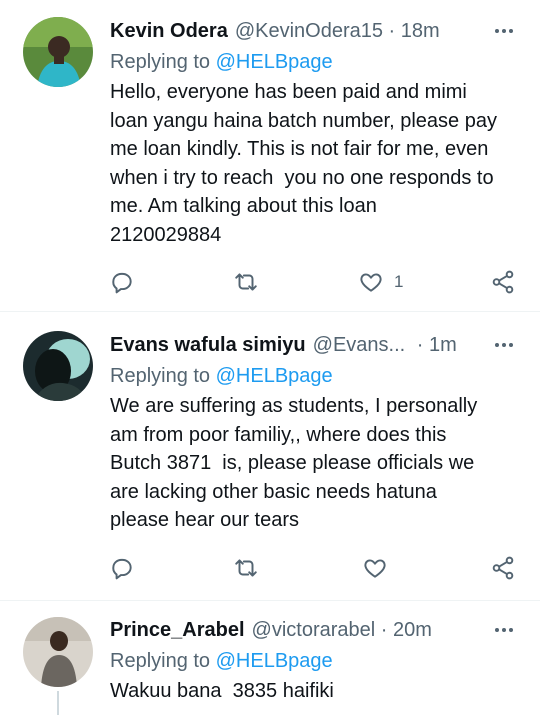  What do you see at coordinates (177, 630) in the screenshot?
I see `display-name: Prince_Arabel` at bounding box center [177, 630].